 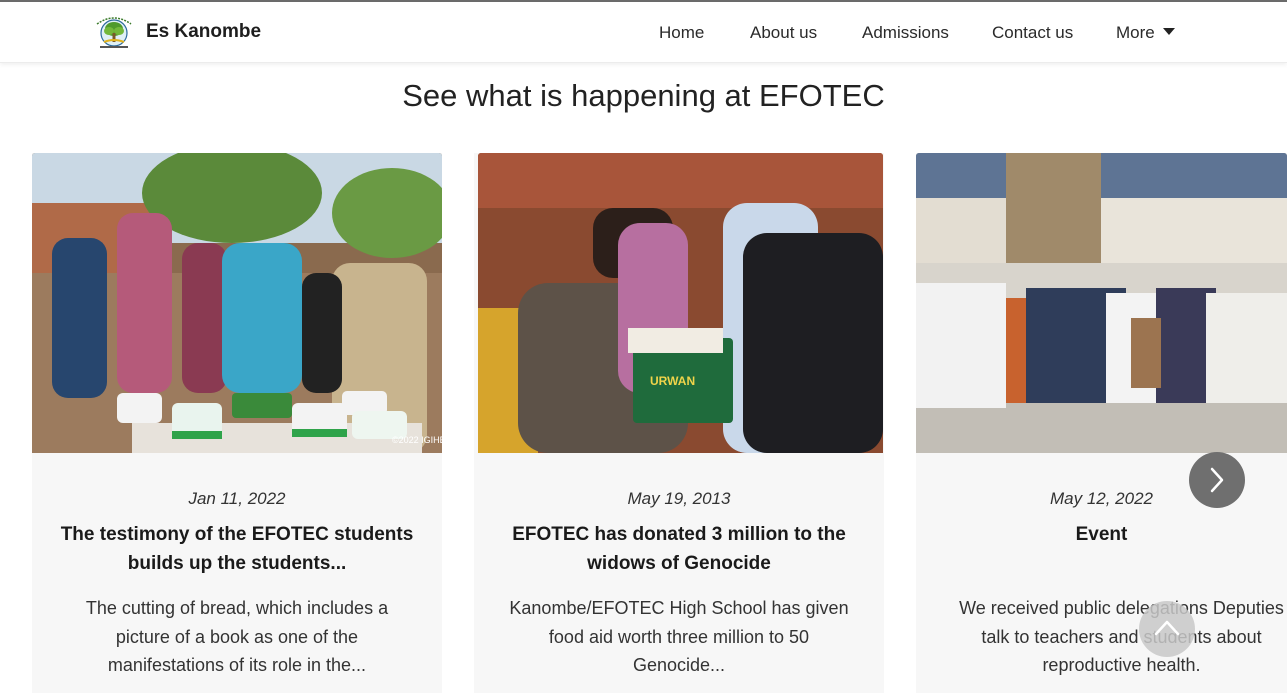 I want to click on scroll-to-top-button, so click(x=1167, y=629).